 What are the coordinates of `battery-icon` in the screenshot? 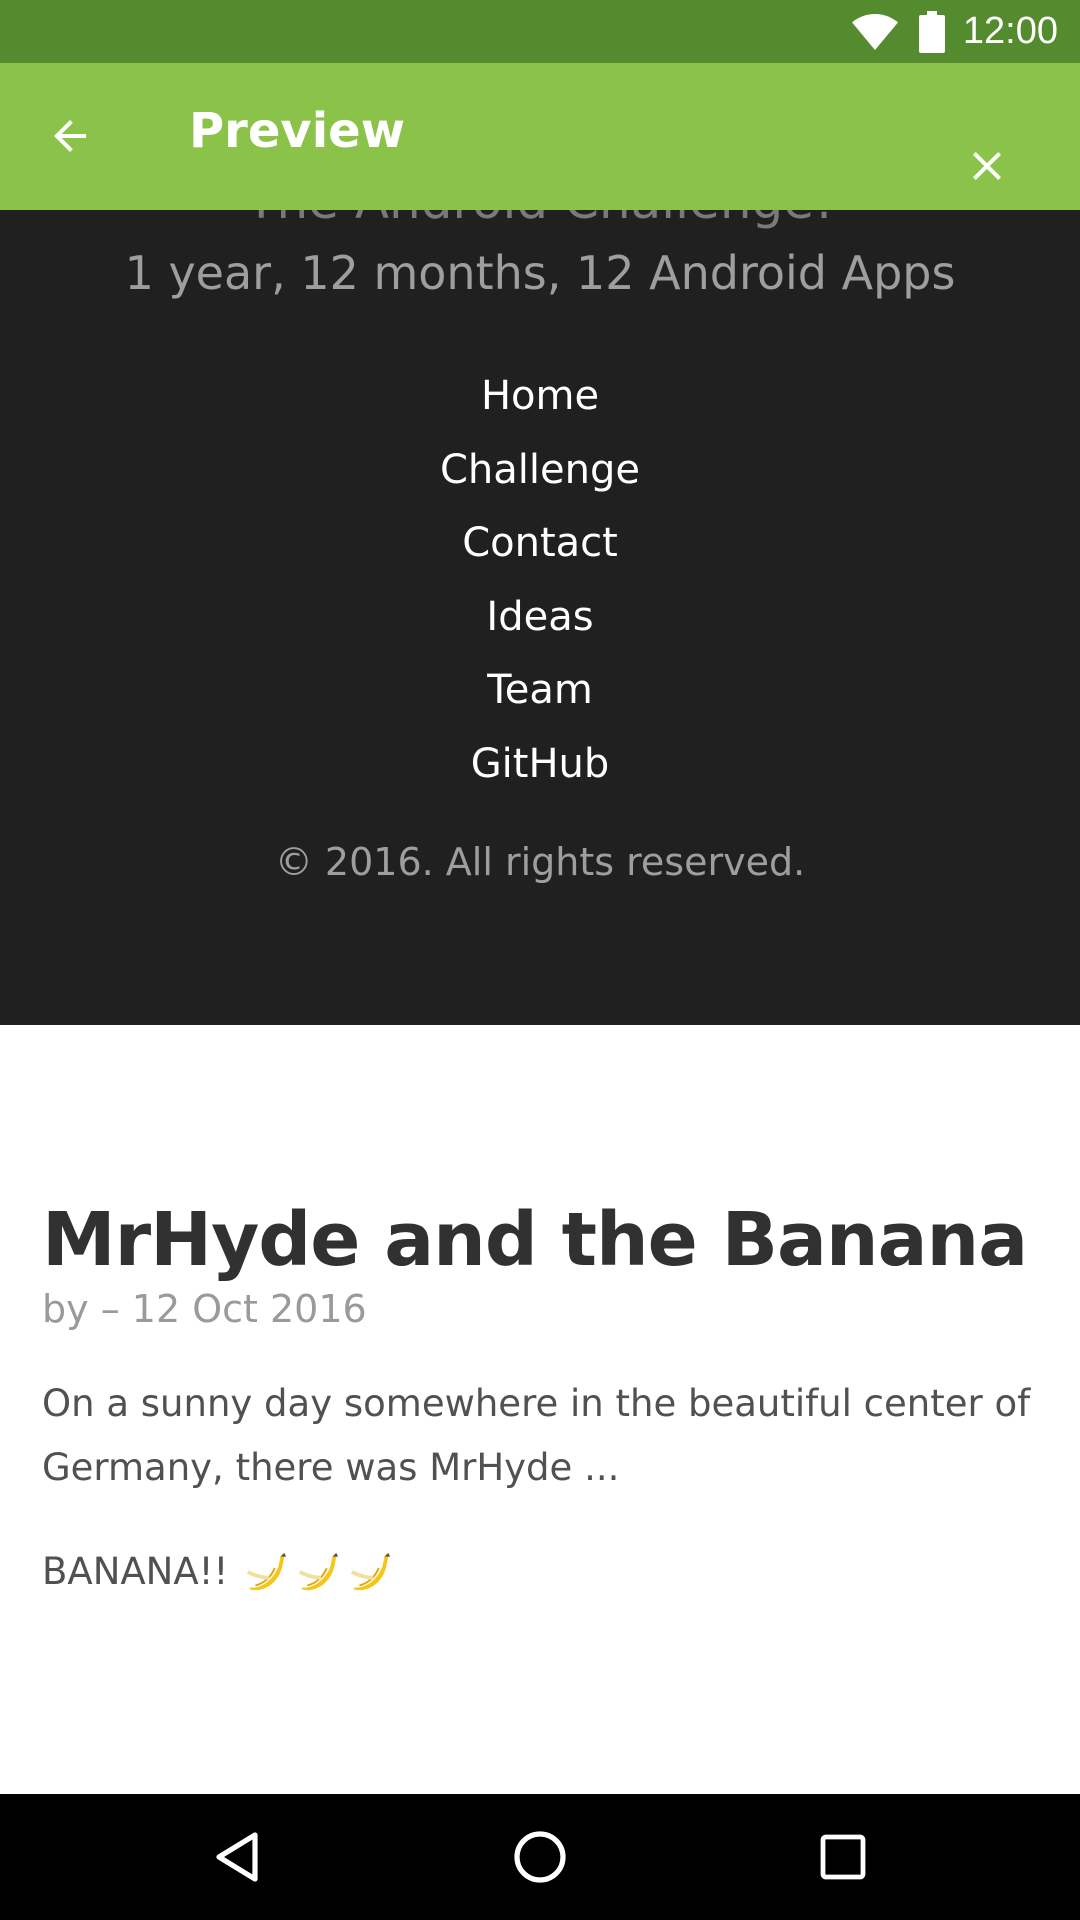 It's located at (931, 31).